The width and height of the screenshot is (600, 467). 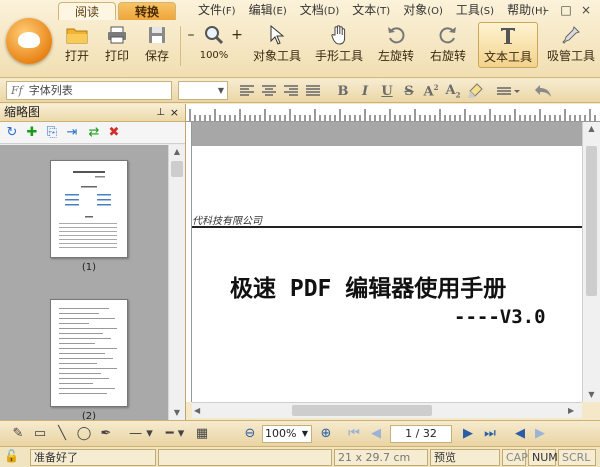 What do you see at coordinates (339, 45) in the screenshot?
I see `hand-tool-button: 手形工具` at bounding box center [339, 45].